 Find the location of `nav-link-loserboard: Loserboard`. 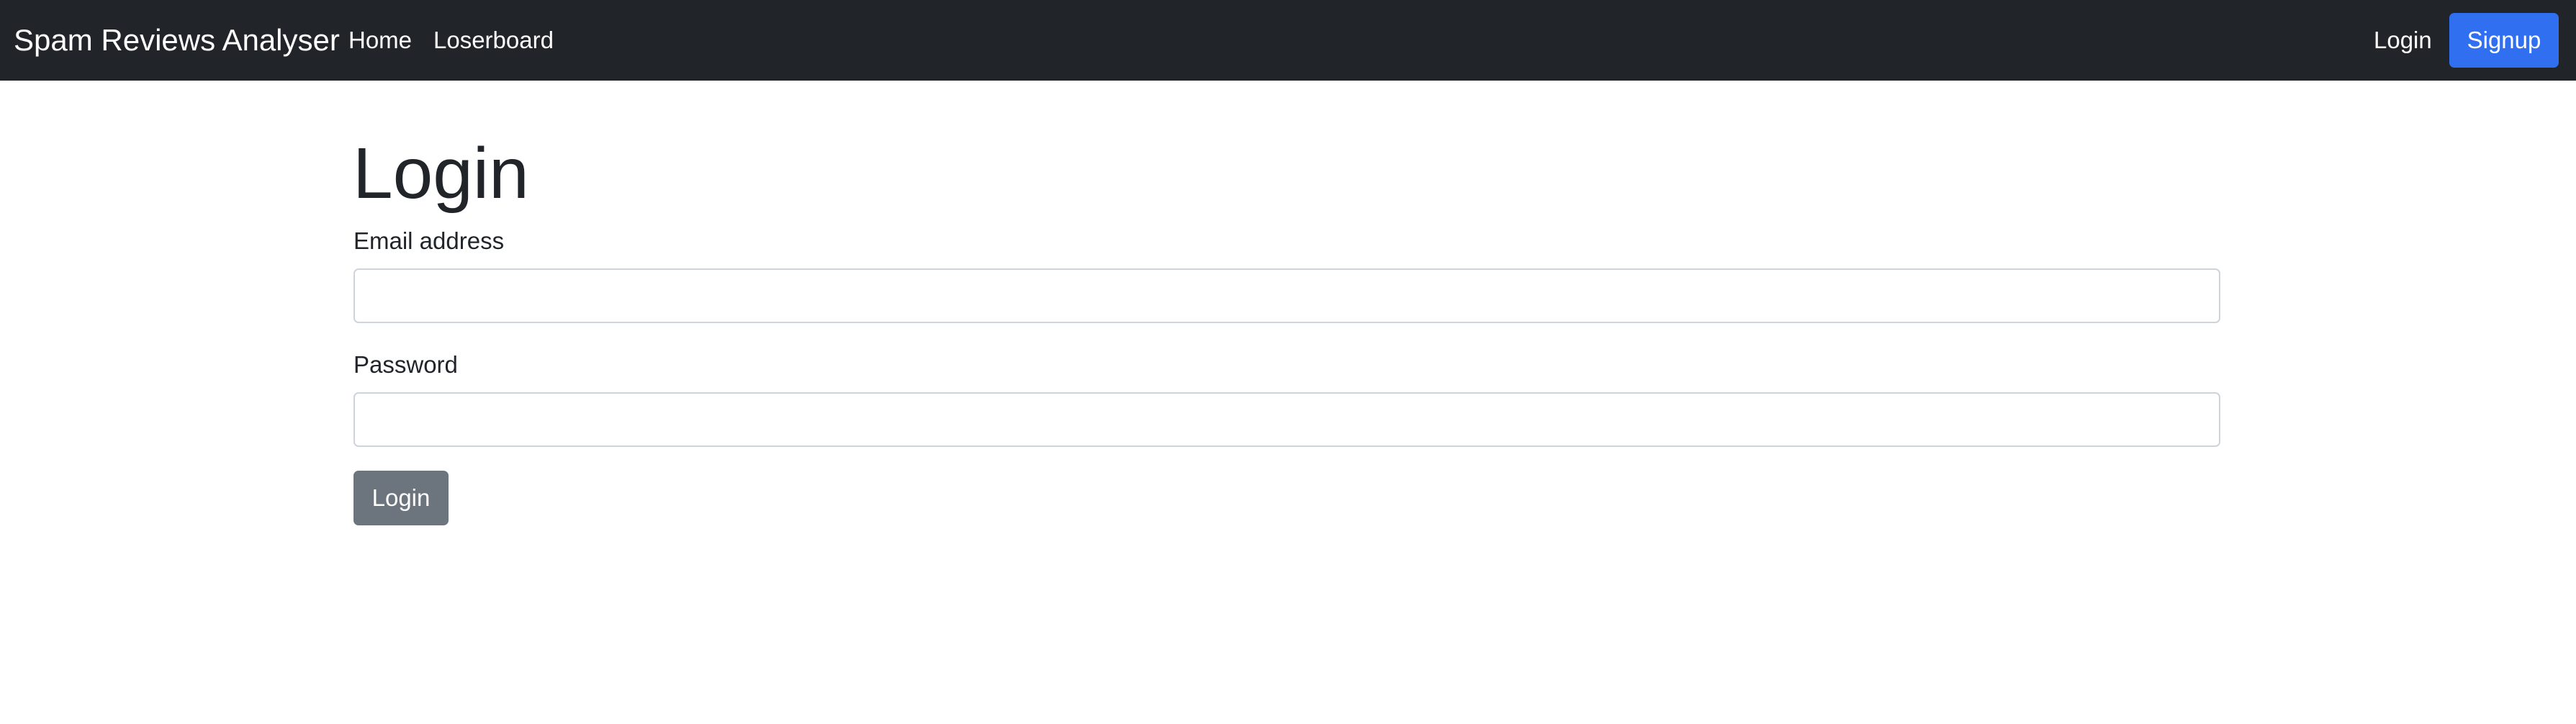

nav-link-loserboard: Loserboard is located at coordinates (493, 40).